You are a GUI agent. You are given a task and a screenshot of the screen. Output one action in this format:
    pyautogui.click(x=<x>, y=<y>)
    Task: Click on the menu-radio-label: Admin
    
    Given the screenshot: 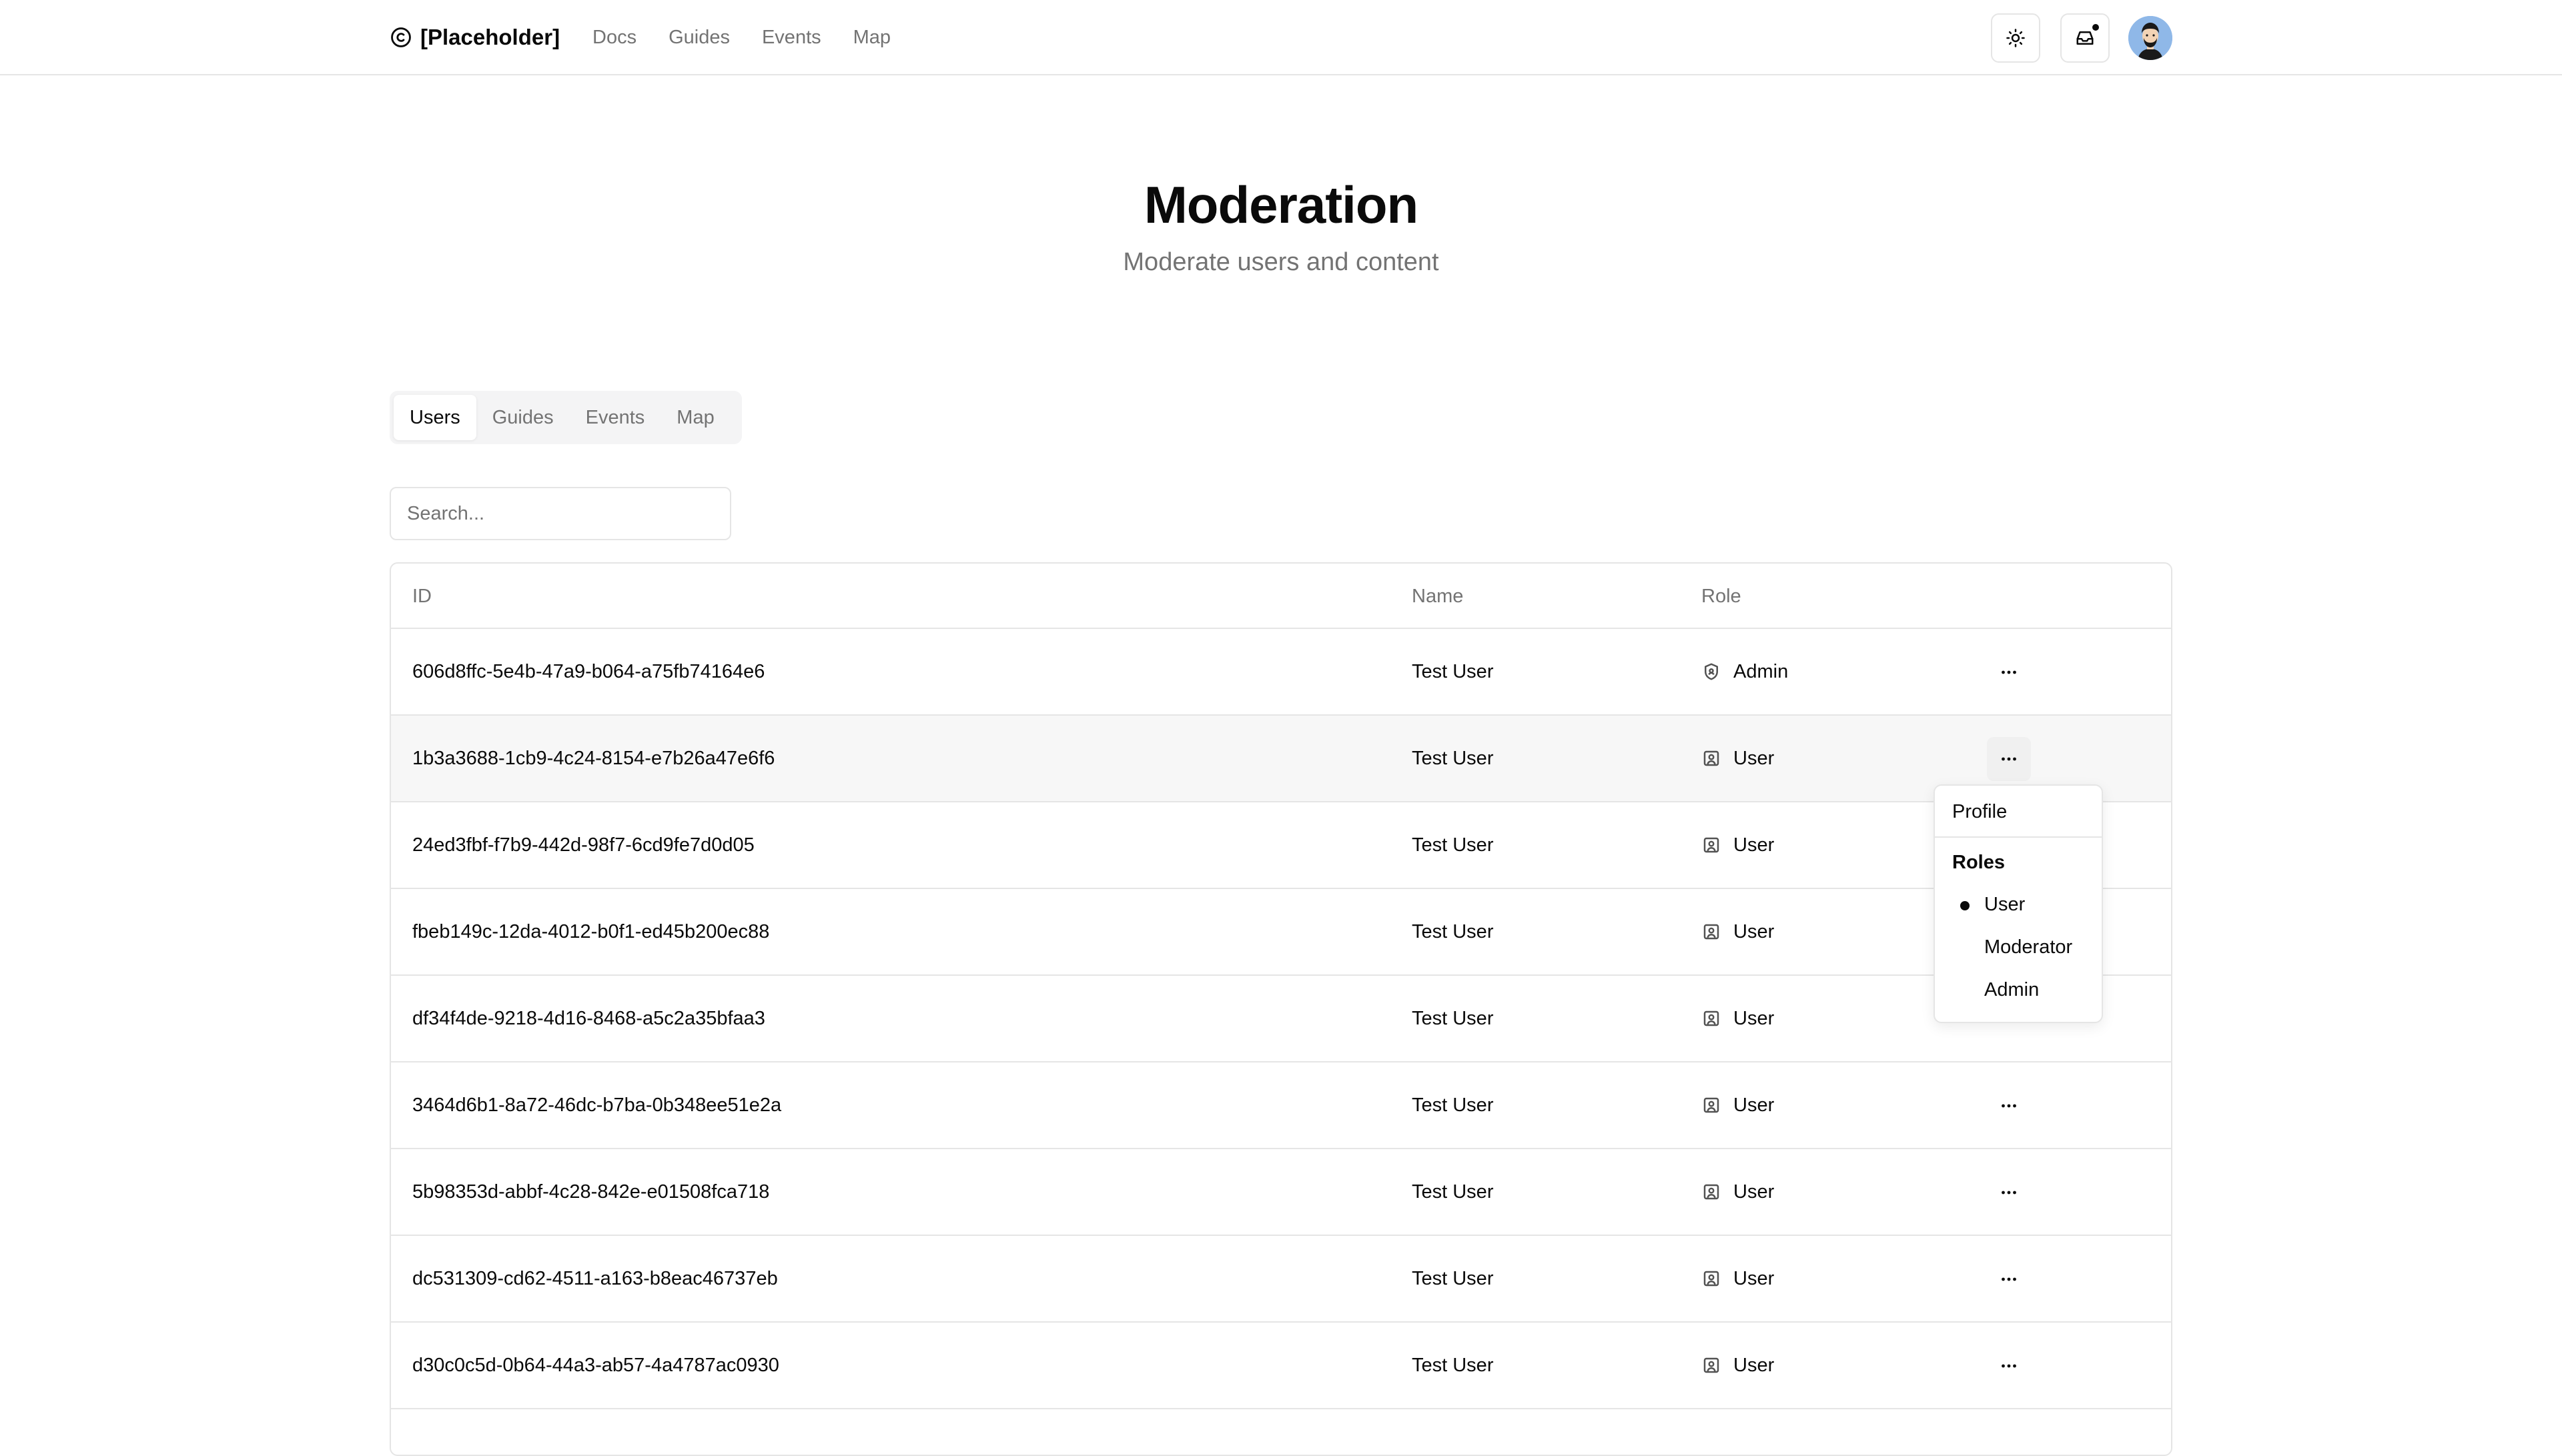 What is the action you would take?
    pyautogui.click(x=2012, y=989)
    